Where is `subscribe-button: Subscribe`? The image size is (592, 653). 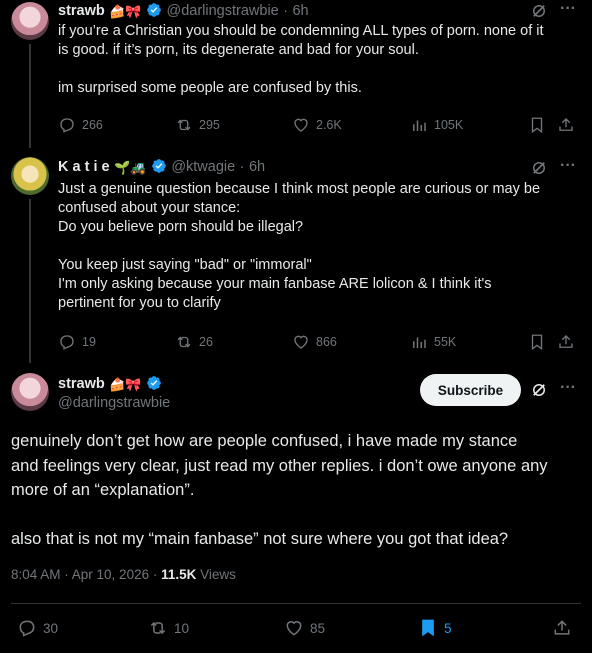 subscribe-button: Subscribe is located at coordinates (470, 390).